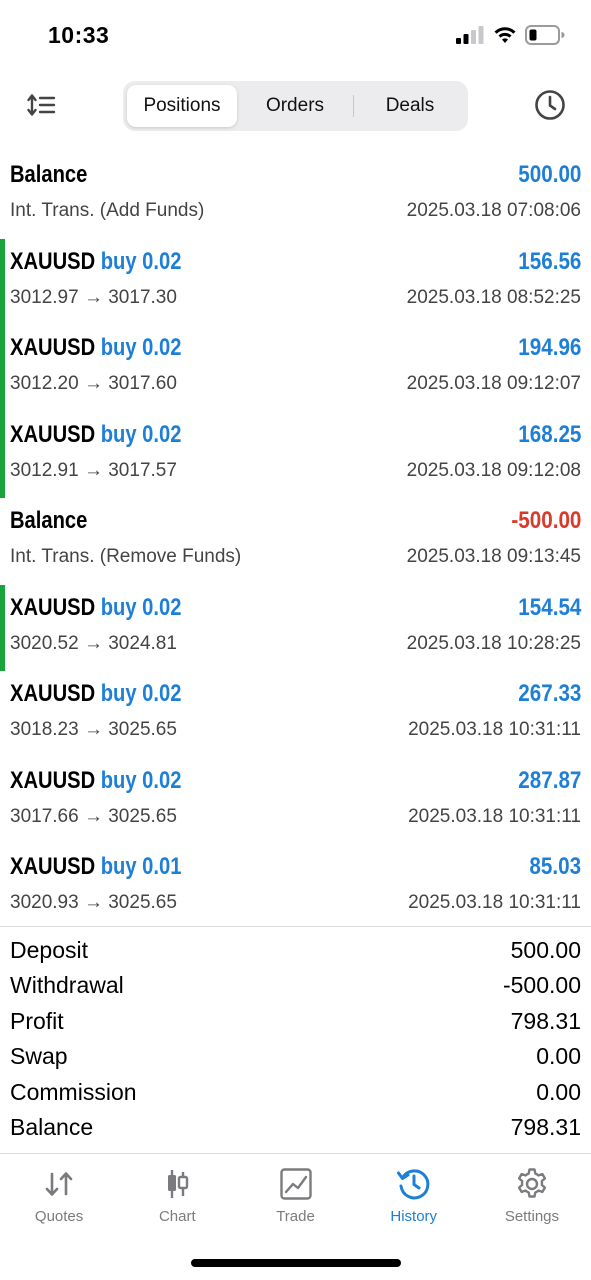 The image size is (591, 1280). What do you see at coordinates (39, 1056) in the screenshot?
I see `summary-label: Swap` at bounding box center [39, 1056].